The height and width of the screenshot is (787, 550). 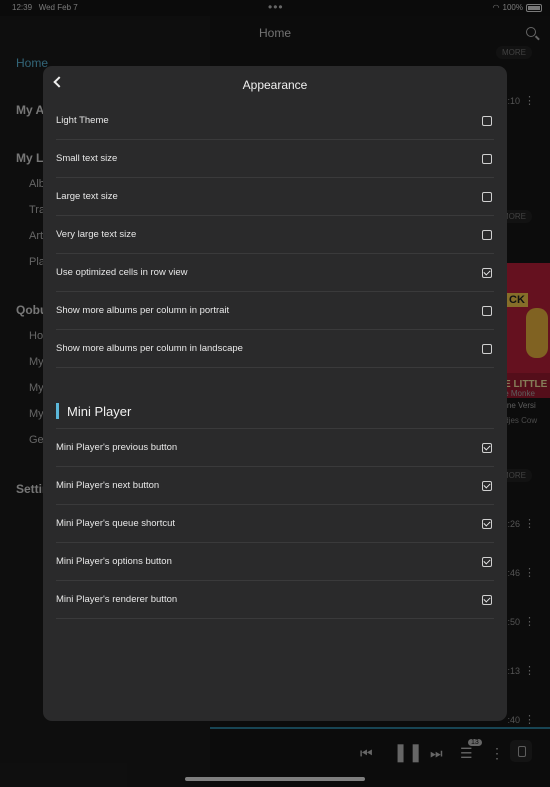 I want to click on dialog-header: Appearance, so click(x=275, y=84).